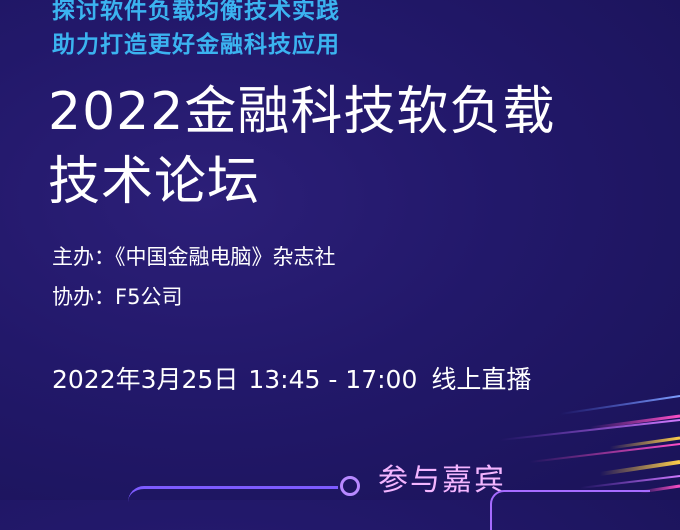 The image size is (680, 530). I want to click on tagline-line-1: 探讨软件负载均衡技术实践, so click(196, 12).